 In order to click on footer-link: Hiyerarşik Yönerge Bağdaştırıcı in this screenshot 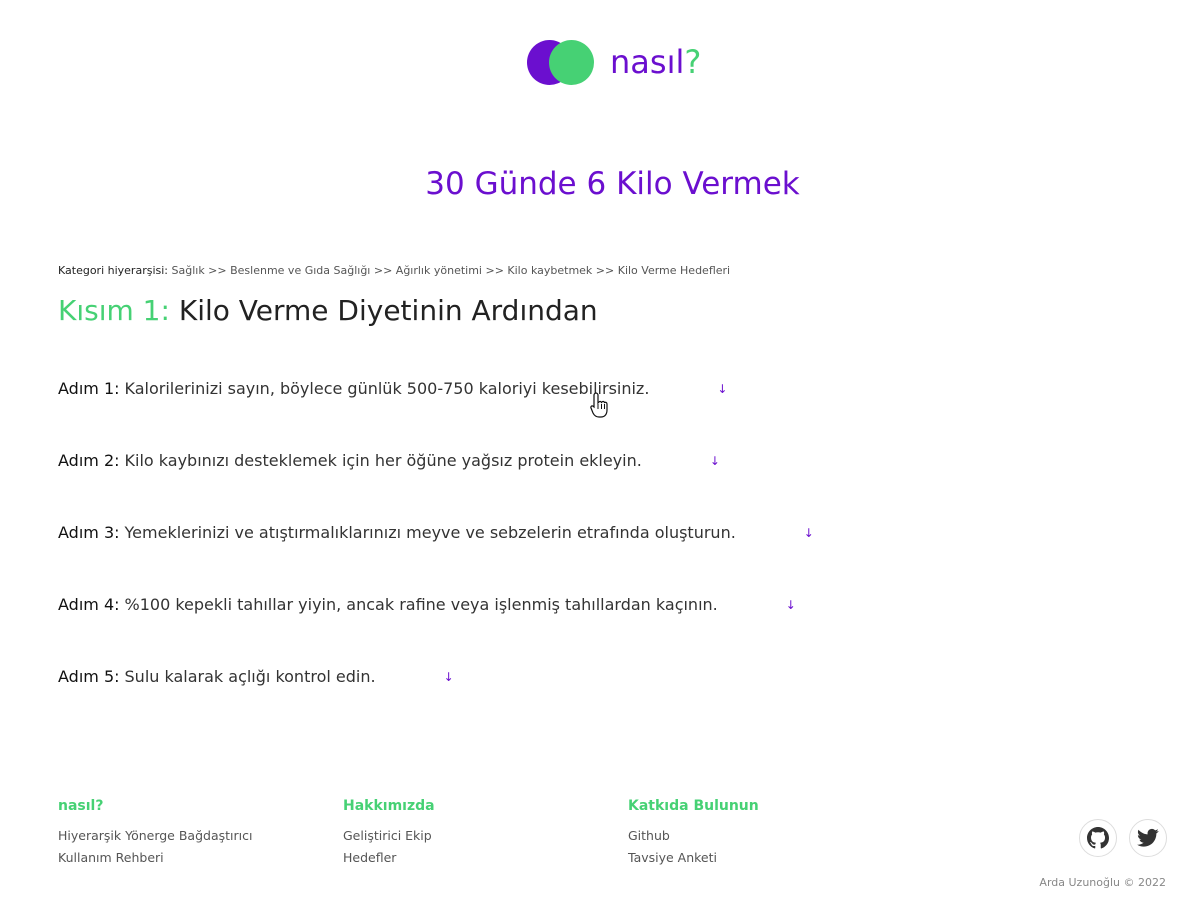, I will do `click(155, 835)`.